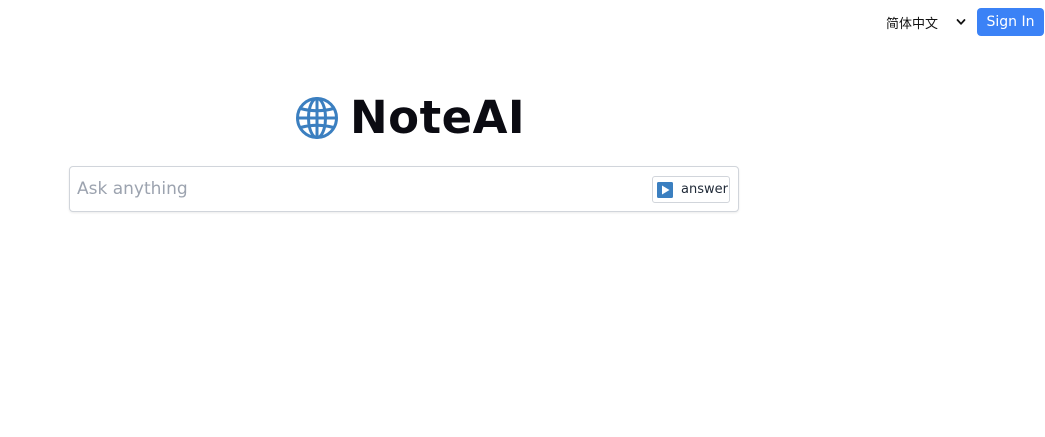  What do you see at coordinates (317, 118) in the screenshot?
I see `globe-icon` at bounding box center [317, 118].